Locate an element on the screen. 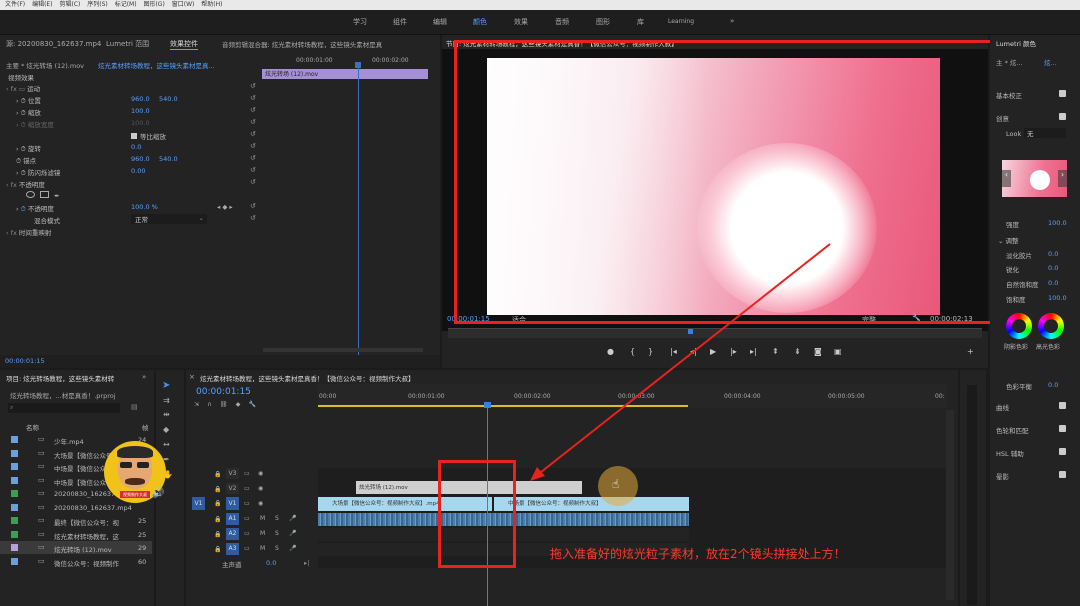 The image size is (1080, 606). ec-anchor-x: 960.0 is located at coordinates (140, 160).